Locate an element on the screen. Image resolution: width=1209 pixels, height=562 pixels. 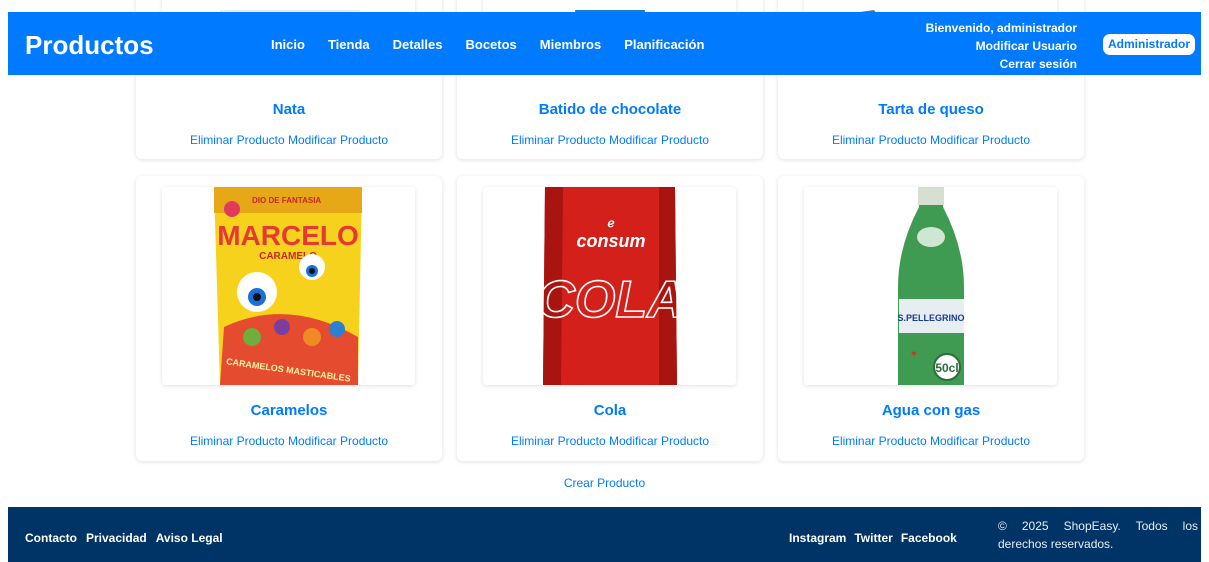
footer-link-privacidad: Privacidad is located at coordinates (116, 538).